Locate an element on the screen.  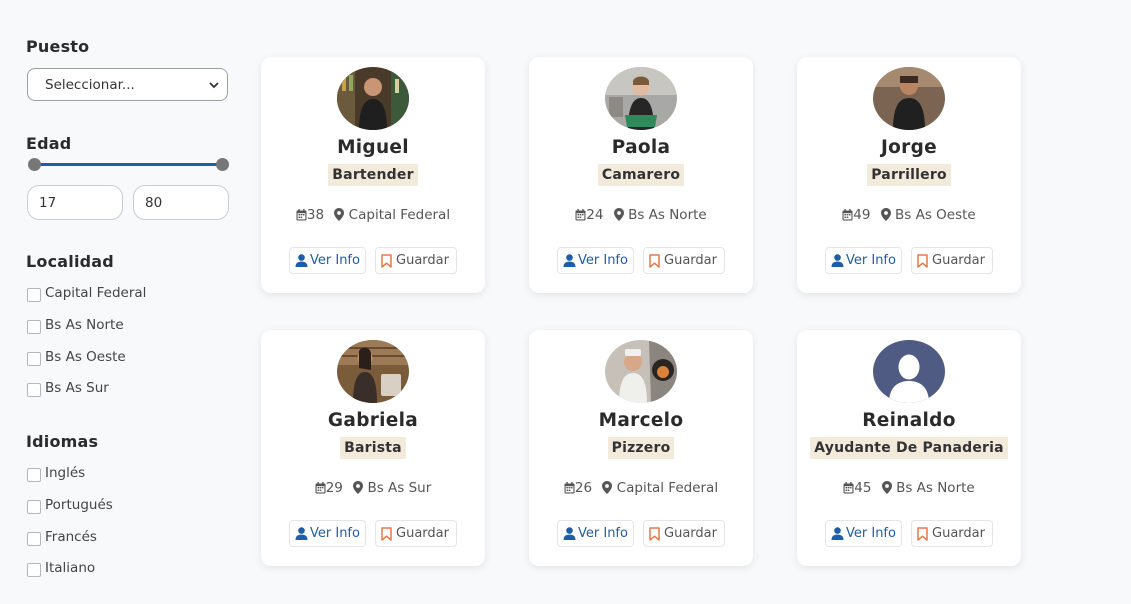
role-badge: Camarero is located at coordinates (641, 175).